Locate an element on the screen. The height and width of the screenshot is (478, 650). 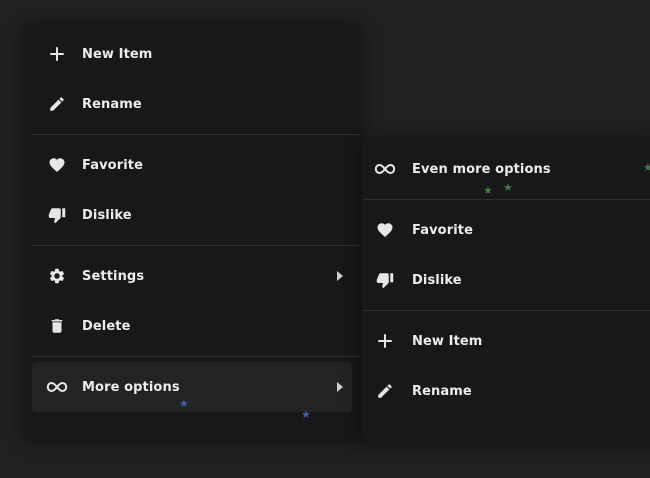
trash-icon is located at coordinates (57, 326).